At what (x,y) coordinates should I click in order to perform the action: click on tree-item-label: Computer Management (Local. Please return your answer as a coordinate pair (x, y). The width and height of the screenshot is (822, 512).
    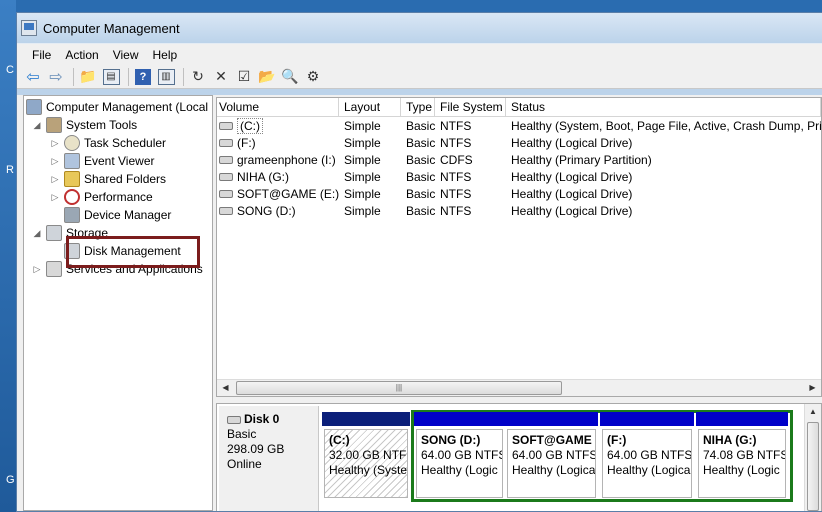
    Looking at the image, I should click on (127, 107).